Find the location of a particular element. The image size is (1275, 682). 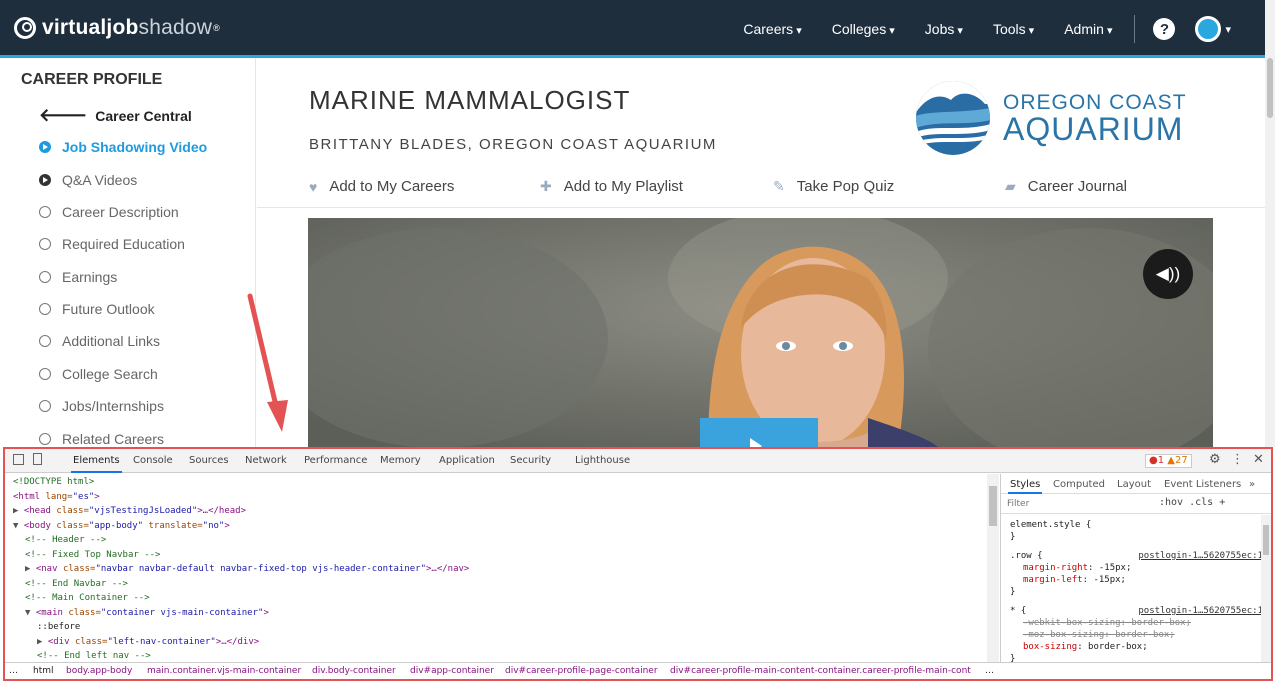

tab-layout: Layout is located at coordinates (1134, 484).